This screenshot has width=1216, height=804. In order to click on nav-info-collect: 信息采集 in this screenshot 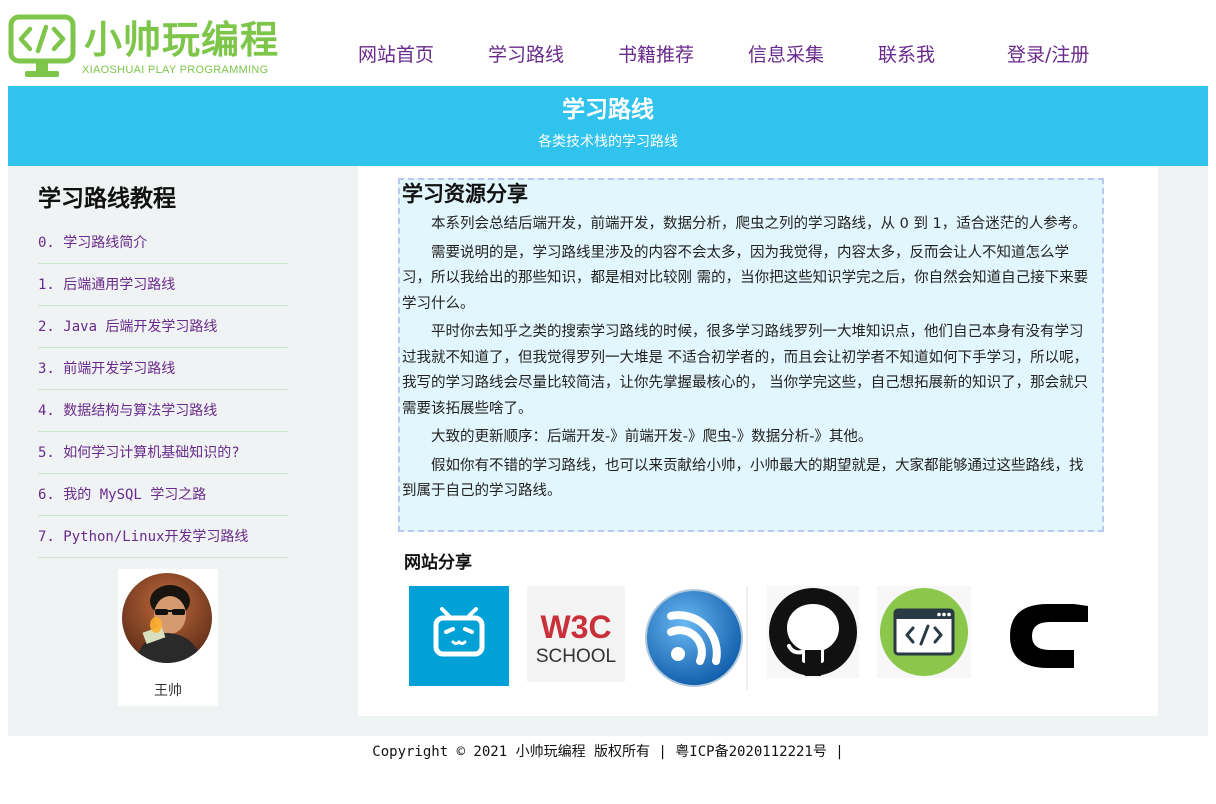, I will do `click(786, 55)`.